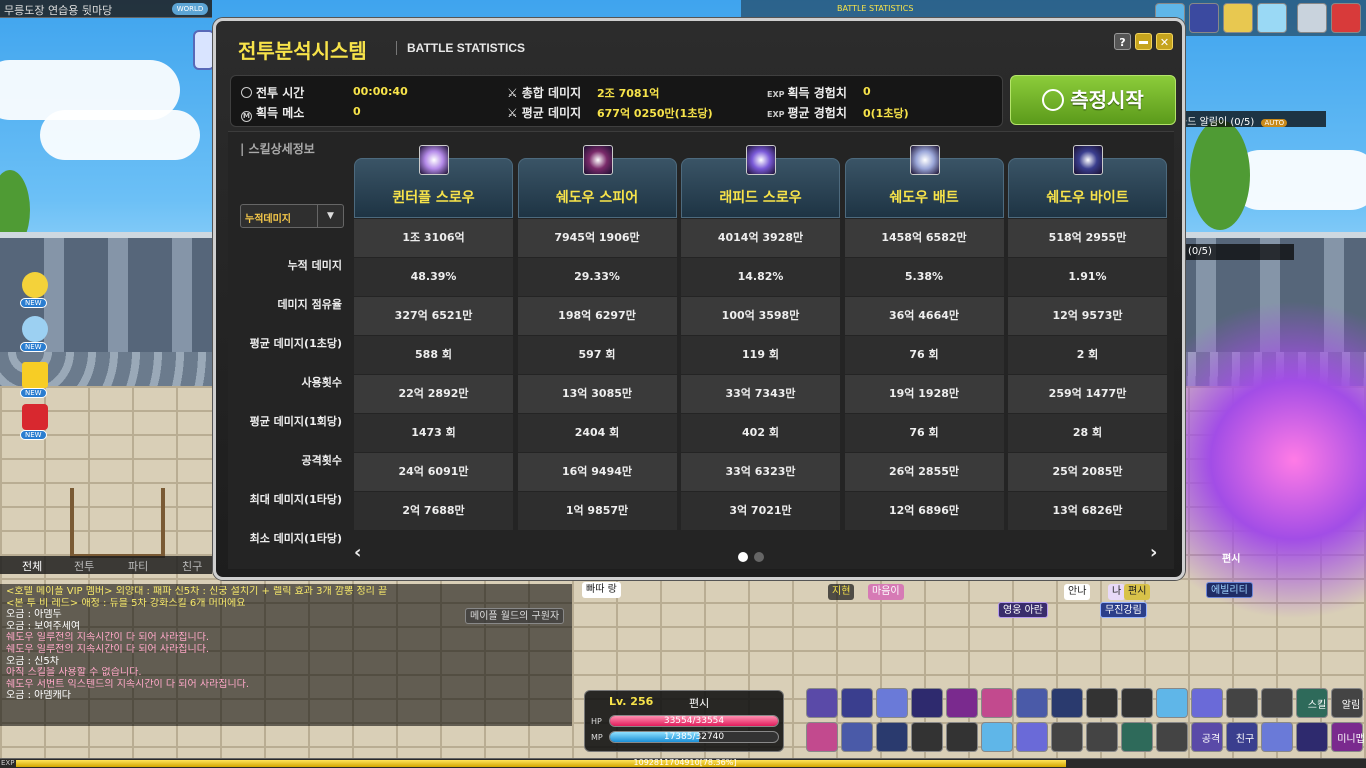 Image resolution: width=1366 pixels, height=768 pixels. What do you see at coordinates (433, 472) in the screenshot?
I see `stat-cell: 24억 6091만` at bounding box center [433, 472].